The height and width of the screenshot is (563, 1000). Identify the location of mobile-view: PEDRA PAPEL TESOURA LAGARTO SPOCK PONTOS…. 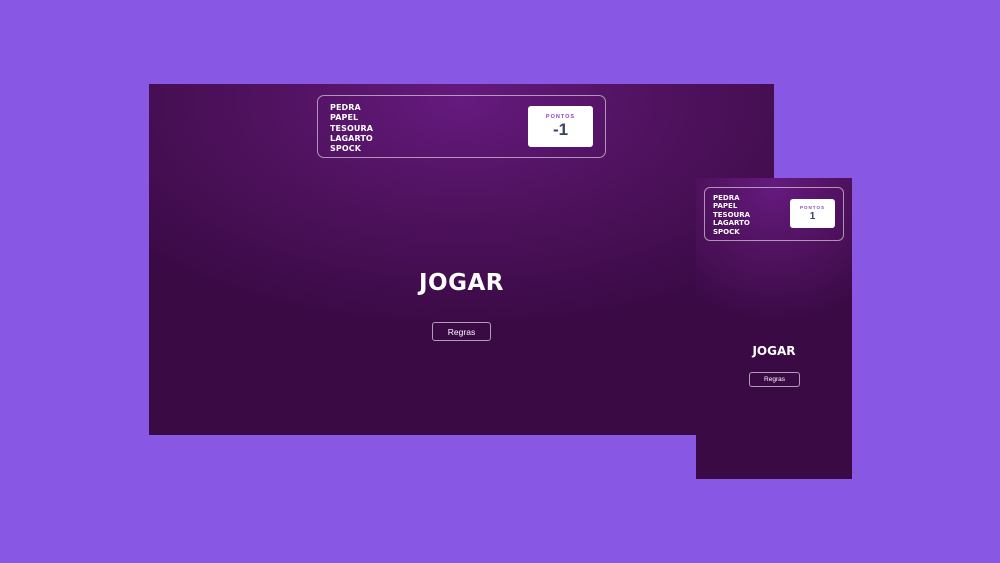
(774, 328).